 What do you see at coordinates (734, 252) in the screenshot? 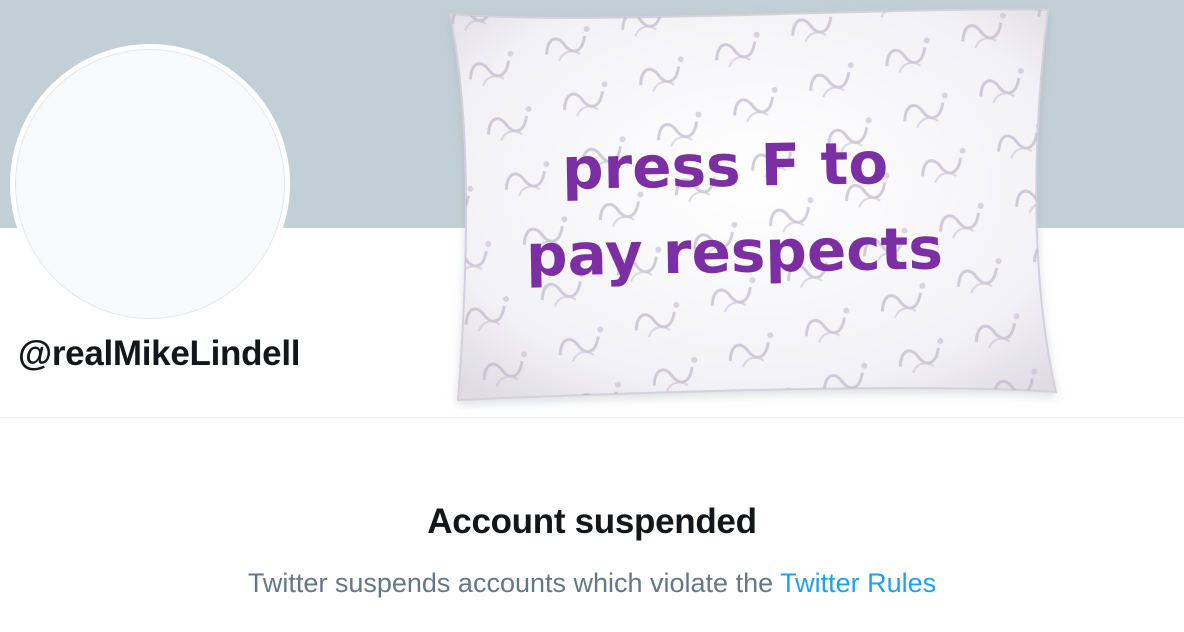
I see `banner-caption-line2: pay respects` at bounding box center [734, 252].